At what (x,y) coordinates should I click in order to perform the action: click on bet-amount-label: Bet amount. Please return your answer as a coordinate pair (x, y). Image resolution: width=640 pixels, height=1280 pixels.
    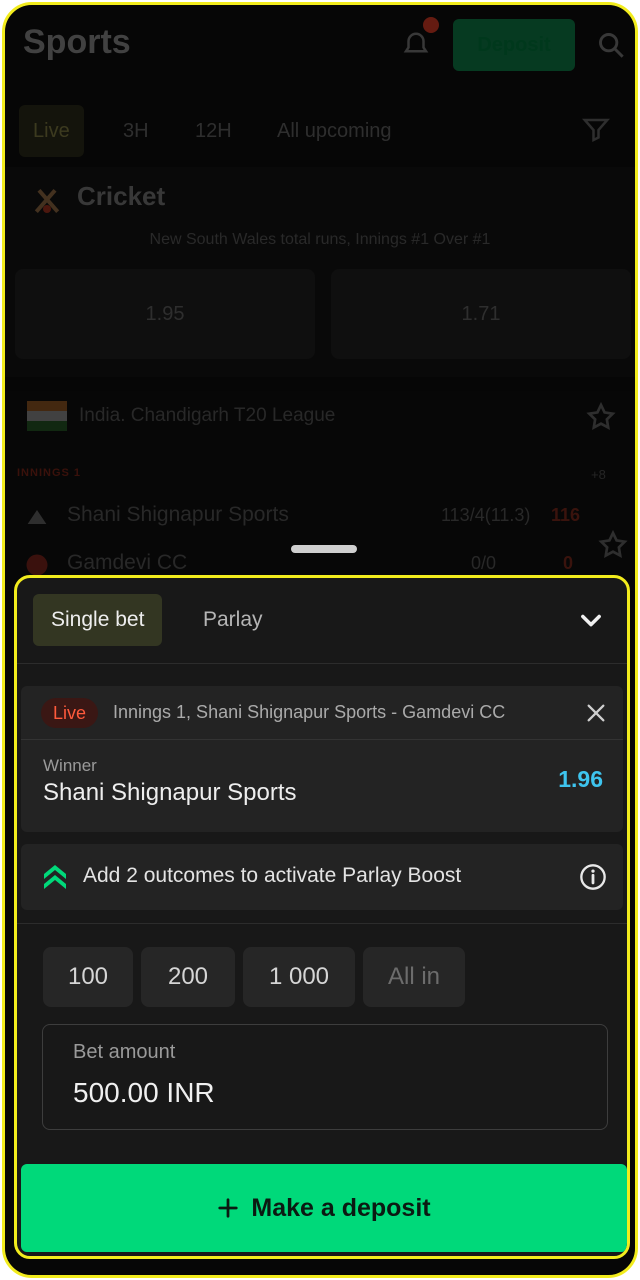
    Looking at the image, I should click on (124, 1052).